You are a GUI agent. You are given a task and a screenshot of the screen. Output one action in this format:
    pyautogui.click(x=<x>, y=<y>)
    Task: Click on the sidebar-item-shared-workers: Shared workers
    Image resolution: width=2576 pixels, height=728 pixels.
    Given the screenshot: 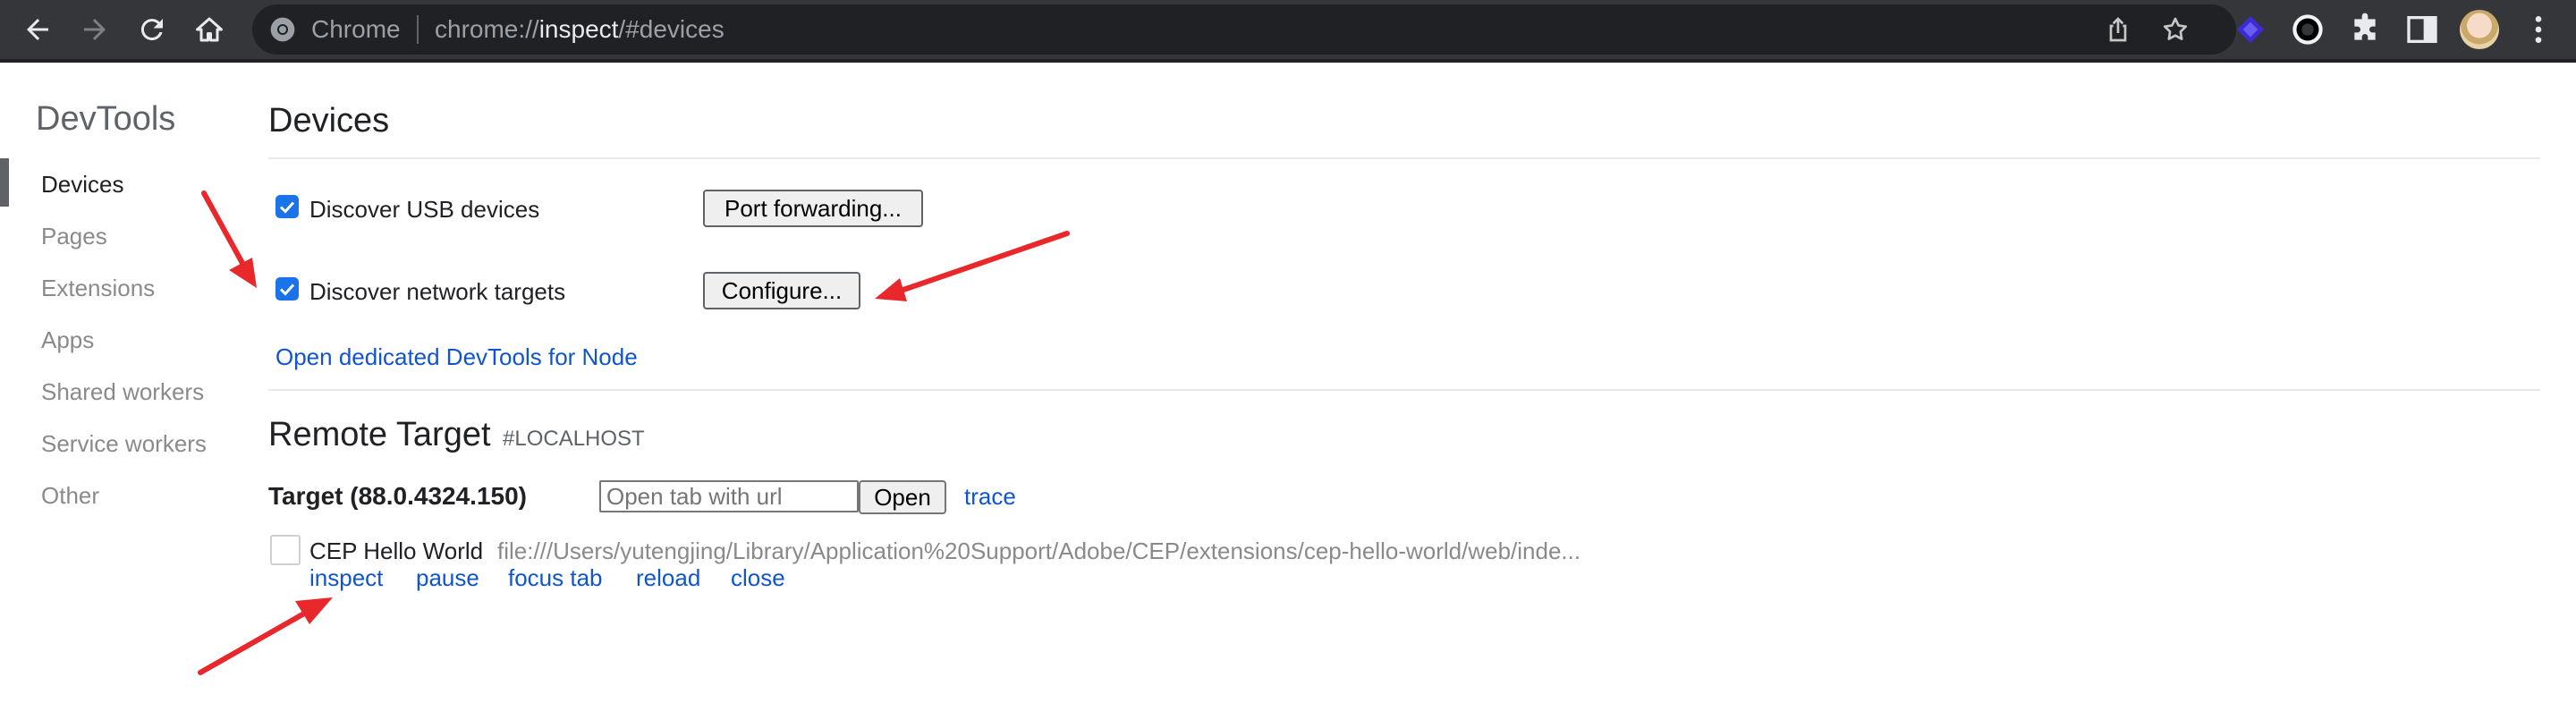 What is the action you would take?
    pyautogui.click(x=122, y=391)
    